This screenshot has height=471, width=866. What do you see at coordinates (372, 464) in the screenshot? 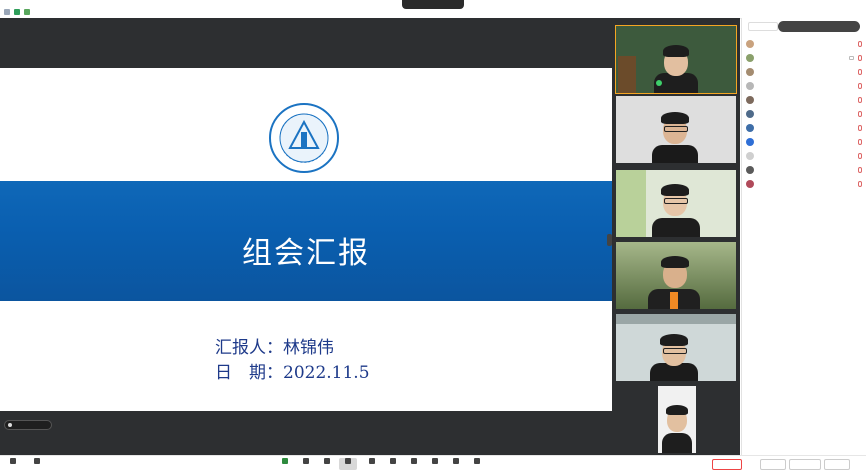
I see `chat-button` at bounding box center [372, 464].